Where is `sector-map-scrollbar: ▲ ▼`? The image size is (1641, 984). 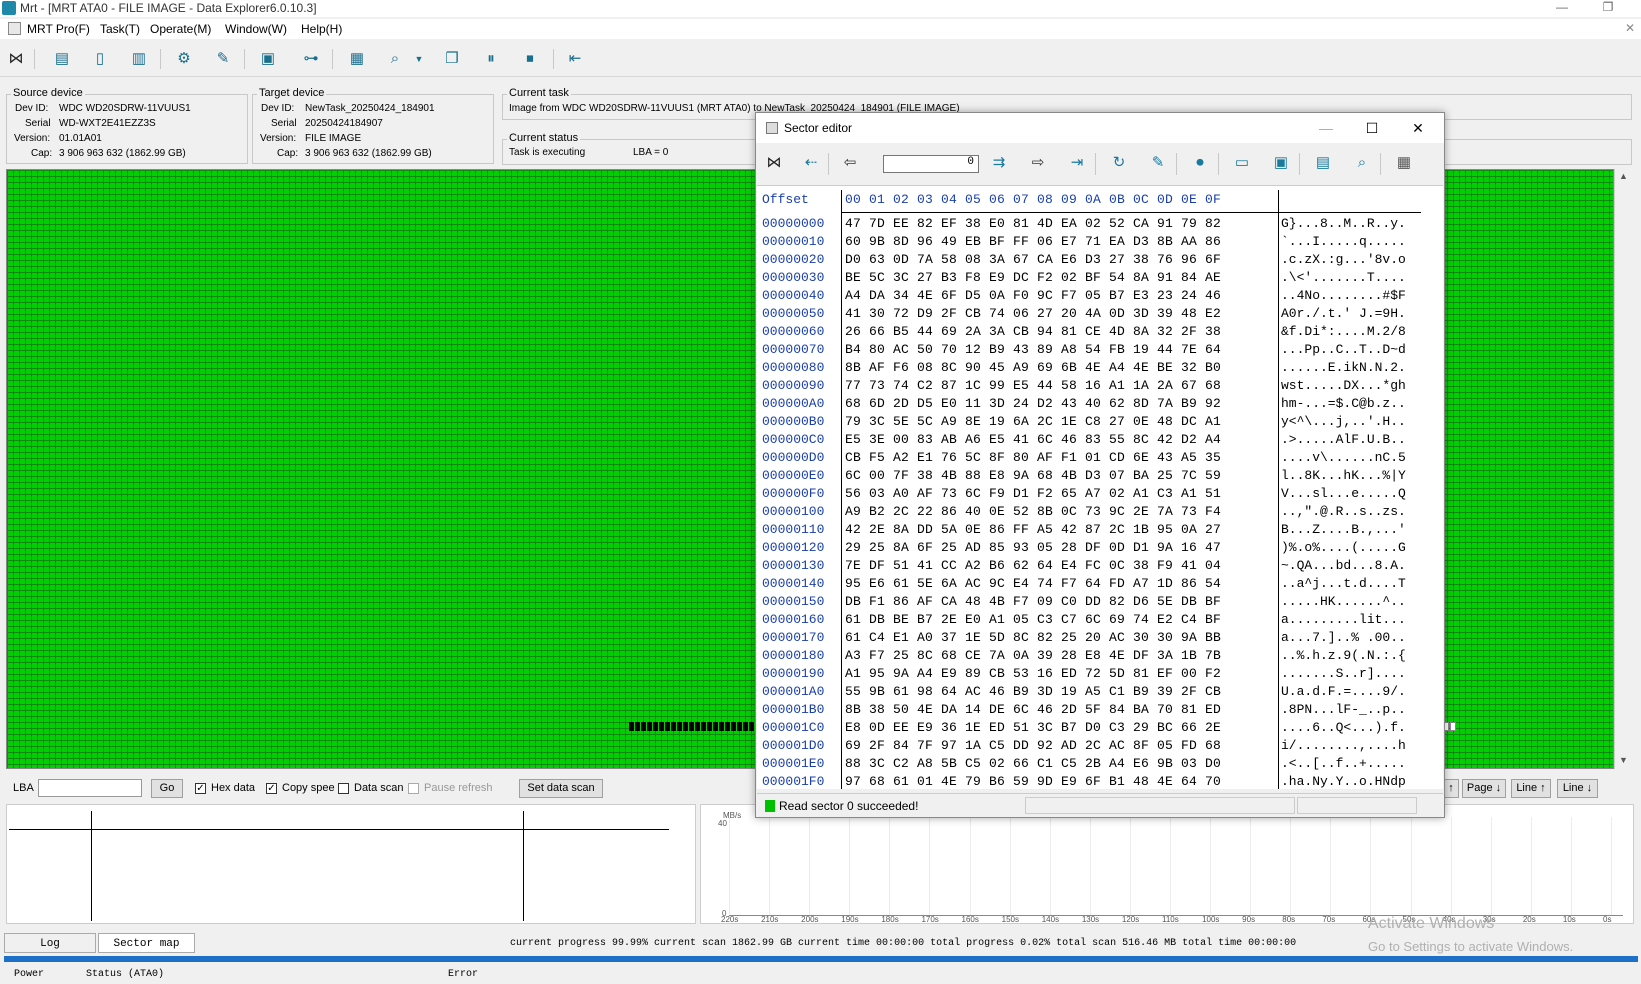 sector-map-scrollbar: ▲ ▼ is located at coordinates (1623, 469).